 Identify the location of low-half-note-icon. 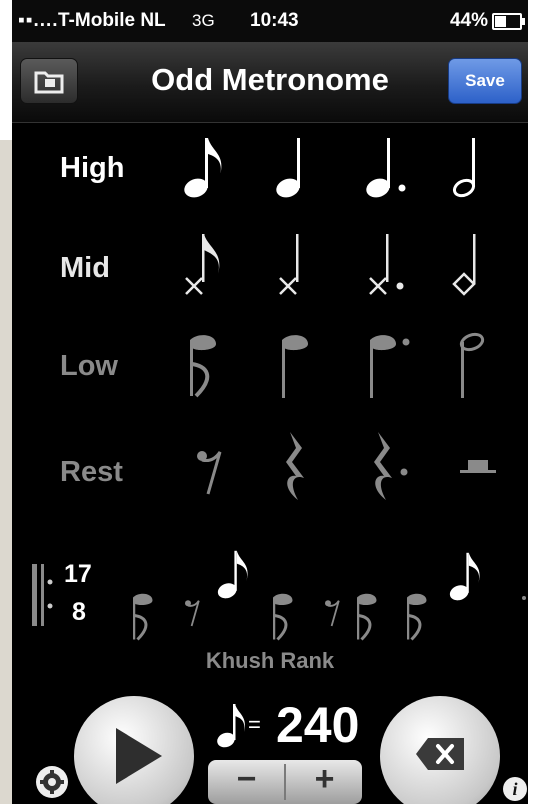
(476, 366).